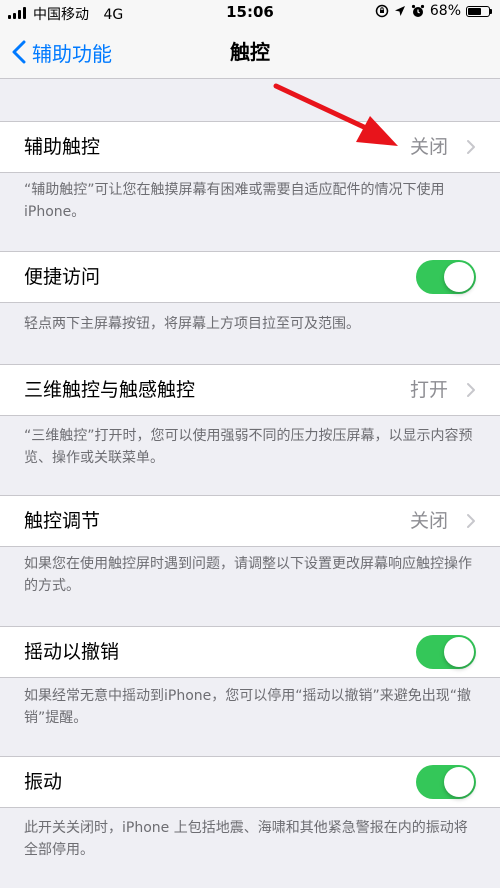  Describe the element at coordinates (428, 147) in the screenshot. I see `assistive-touch-value: 关闭` at that location.